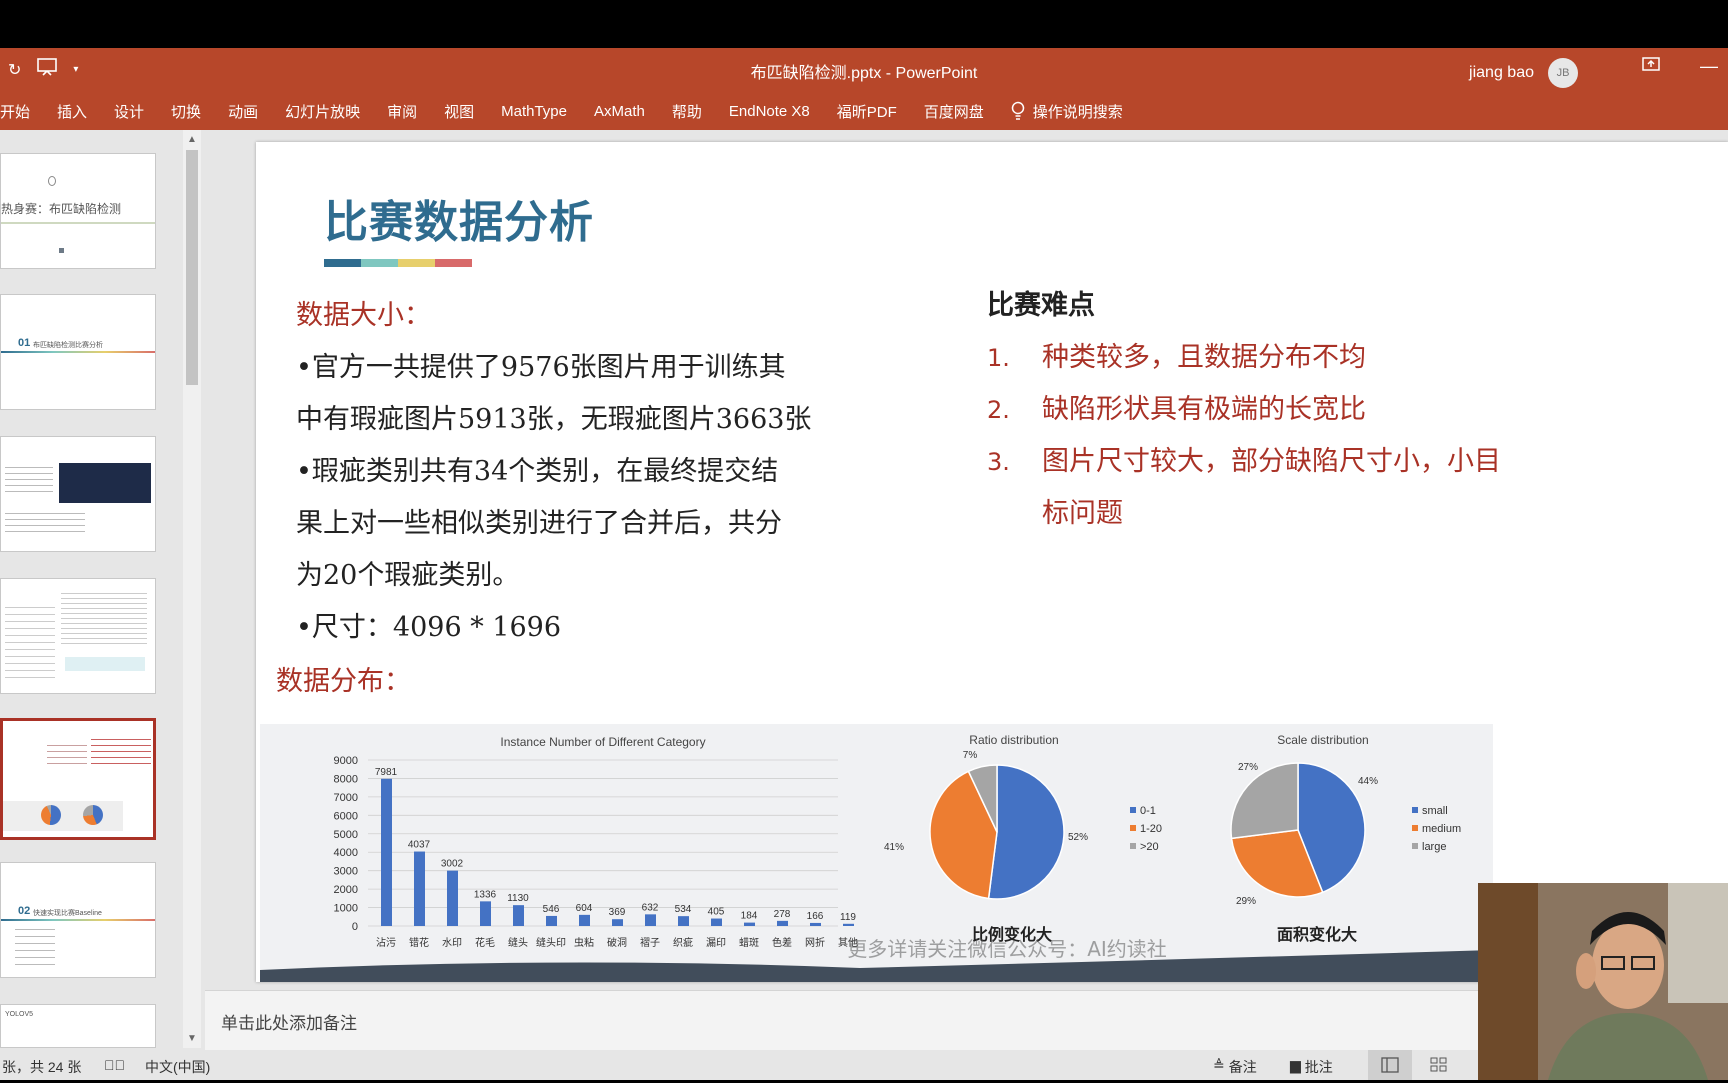 The image size is (1728, 1083). Describe the element at coordinates (782, 942) in the screenshot. I see `bar-category-label: 色差` at that location.